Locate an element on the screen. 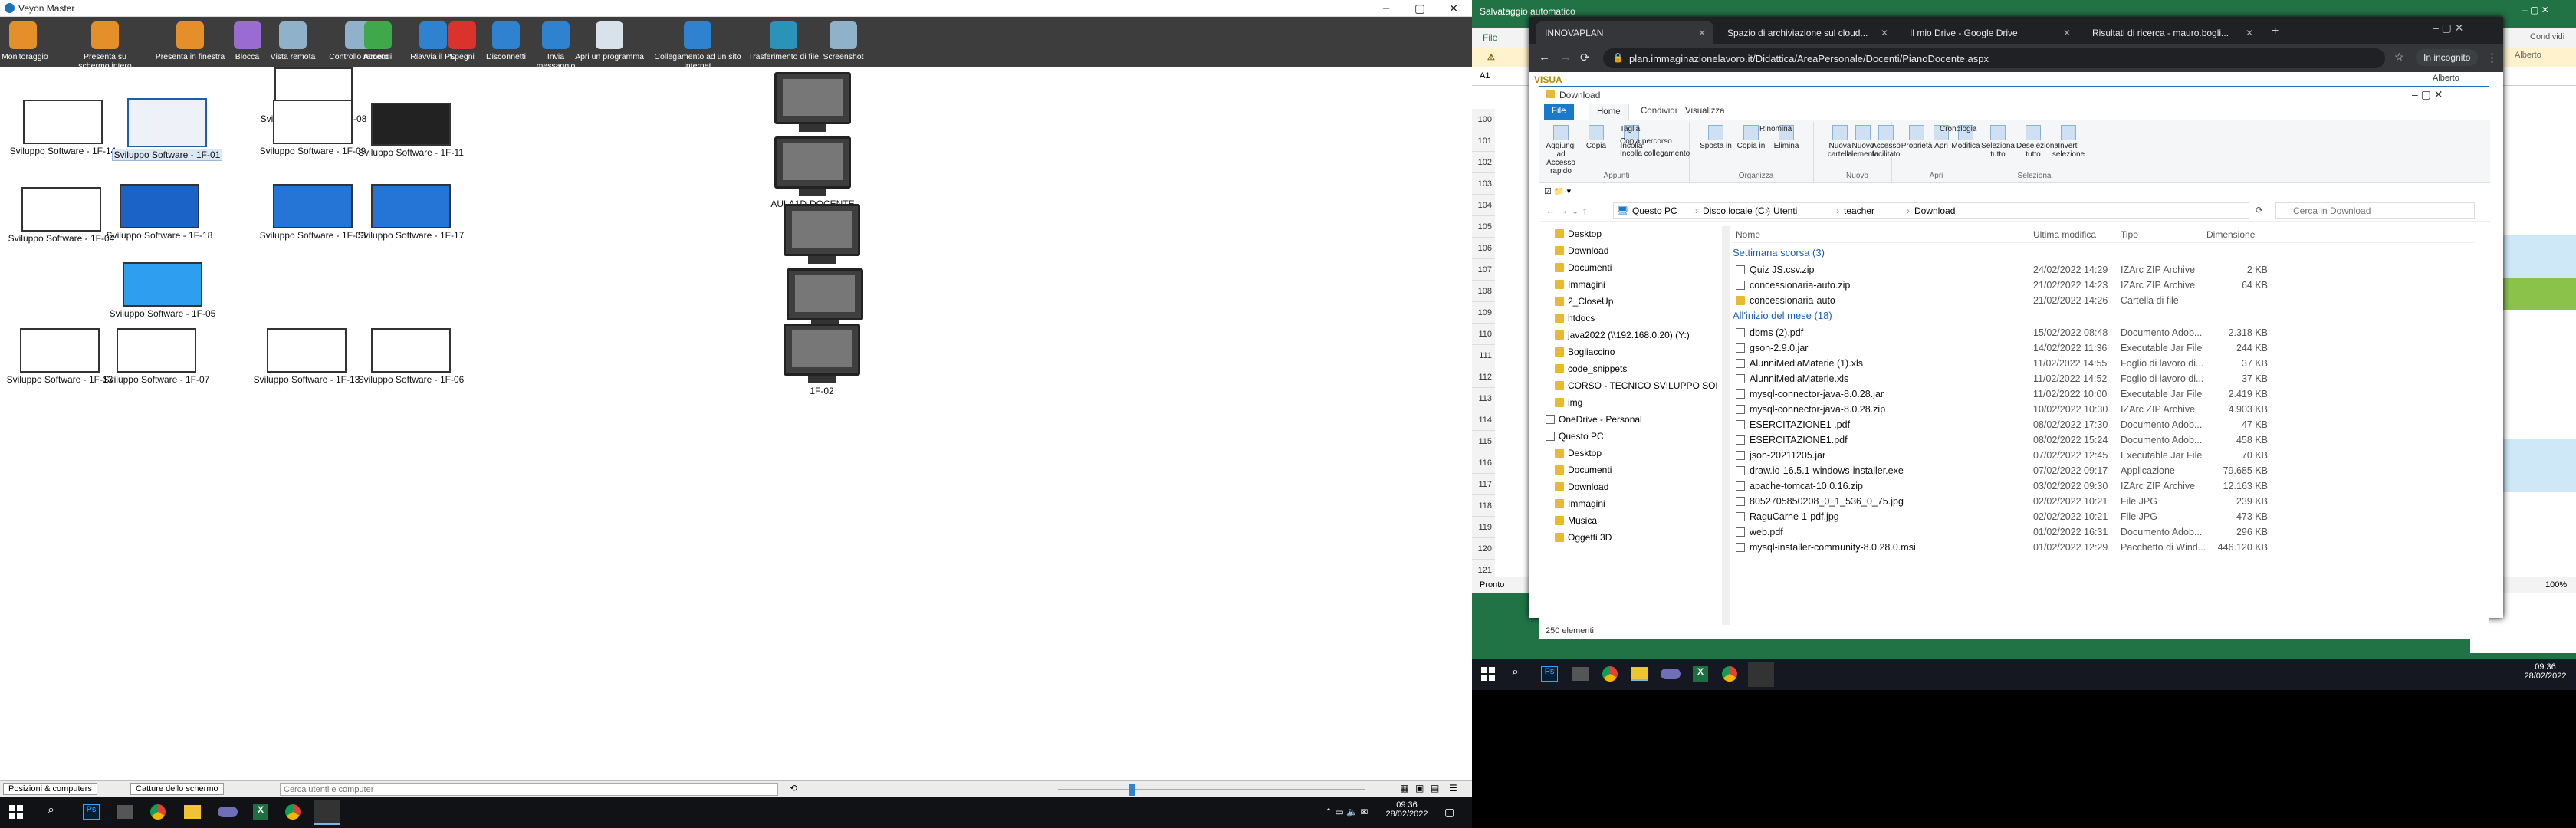 The width and height of the screenshot is (2576, 828). computer-thumbnail: Sviluppo Software - 1F-17 is located at coordinates (411, 214).